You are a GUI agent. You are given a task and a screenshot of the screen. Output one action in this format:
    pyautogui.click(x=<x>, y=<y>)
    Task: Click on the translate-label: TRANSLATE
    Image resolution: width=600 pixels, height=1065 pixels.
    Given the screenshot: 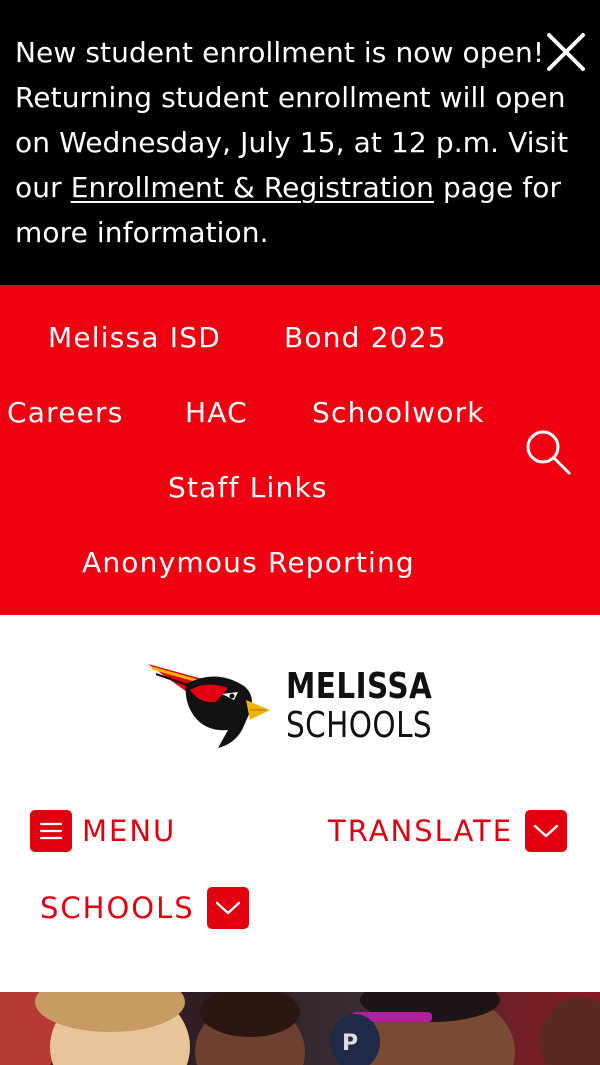 What is the action you would take?
    pyautogui.click(x=421, y=831)
    